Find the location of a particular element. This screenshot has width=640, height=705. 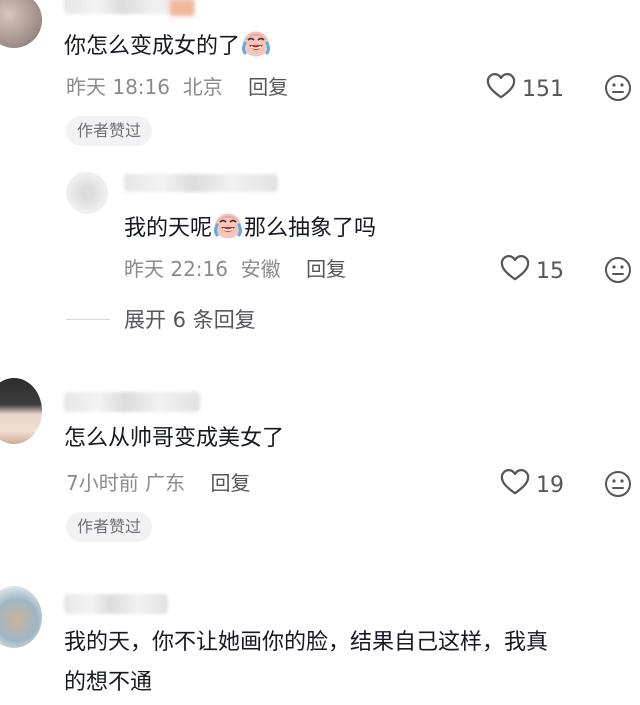

reply-time: 昨天 22:16 is located at coordinates (176, 269).